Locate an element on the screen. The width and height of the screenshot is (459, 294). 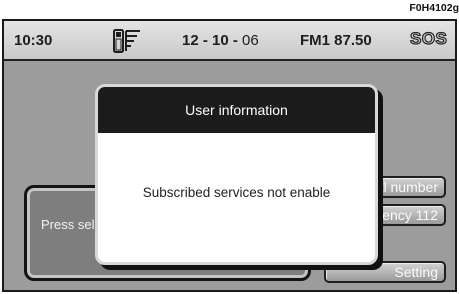
clock-time: 10:30 is located at coordinates (33, 40).